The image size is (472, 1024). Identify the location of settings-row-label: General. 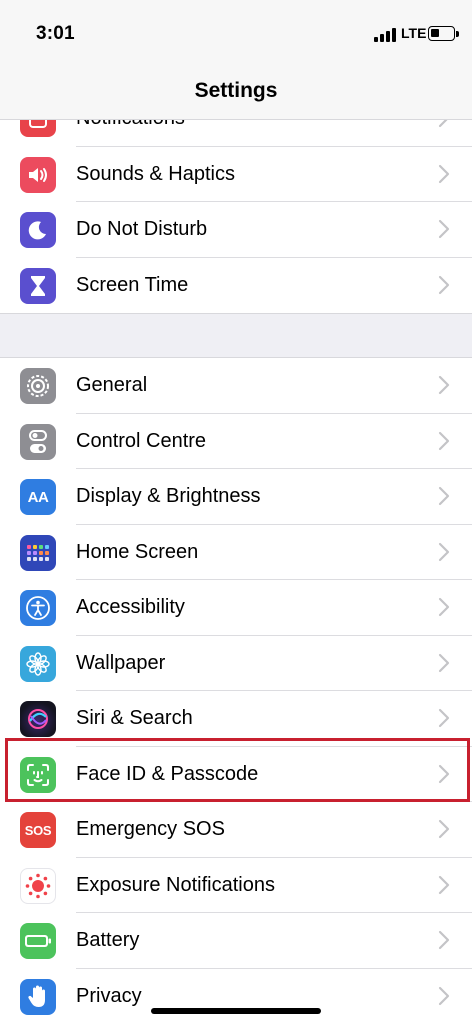
(112, 385).